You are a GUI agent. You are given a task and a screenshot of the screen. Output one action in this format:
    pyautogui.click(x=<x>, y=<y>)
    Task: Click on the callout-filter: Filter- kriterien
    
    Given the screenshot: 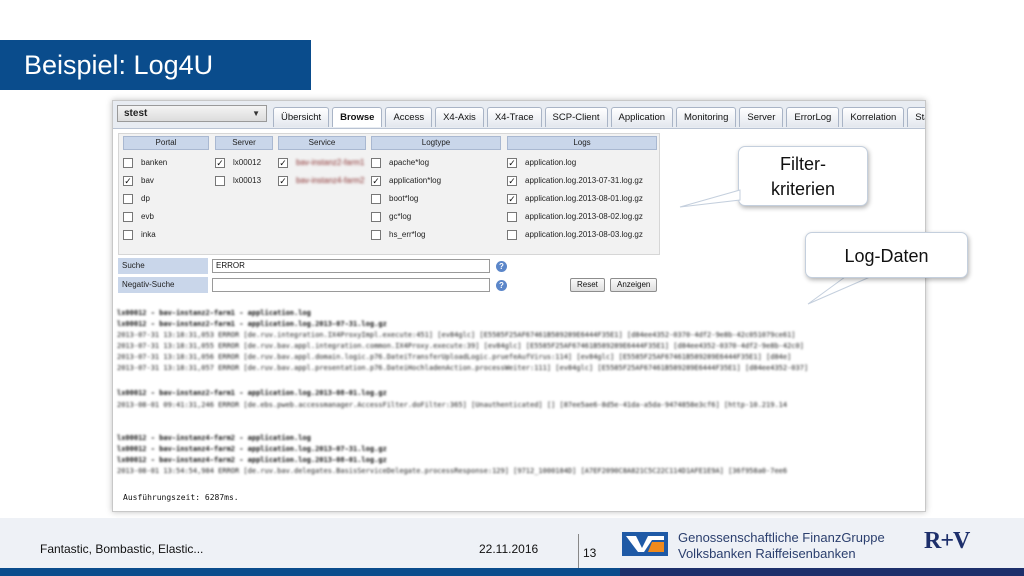 What is the action you would take?
    pyautogui.click(x=803, y=176)
    